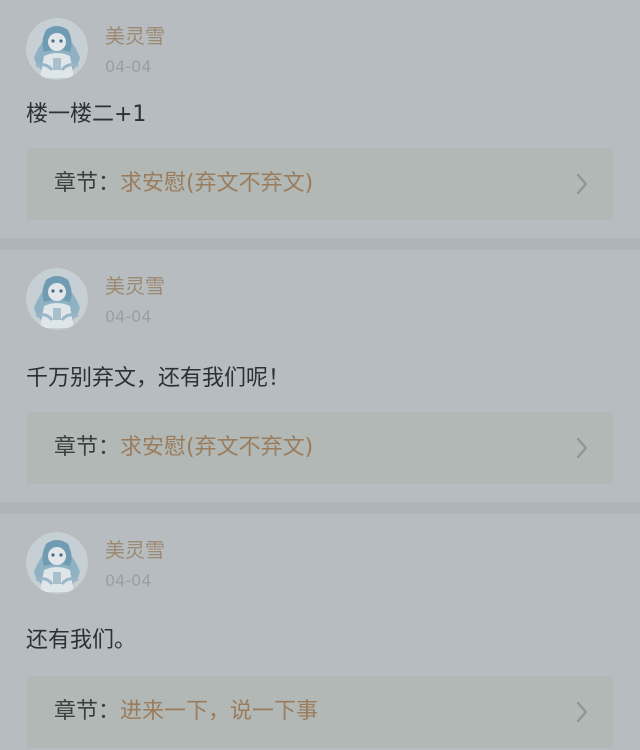 Image resolution: width=640 pixels, height=750 pixels. Describe the element at coordinates (158, 378) in the screenshot. I see `comment-text: 千万别弃文，还有我们呢！` at that location.